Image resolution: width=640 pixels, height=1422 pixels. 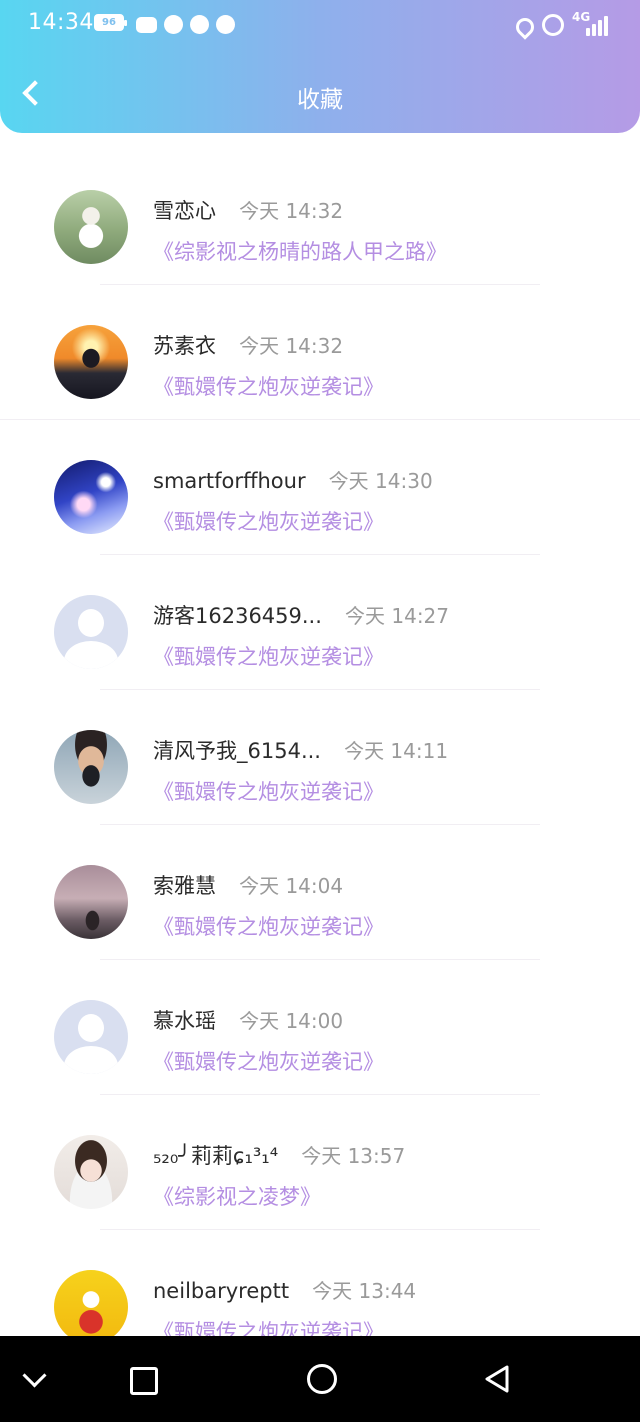 What do you see at coordinates (320, 66) in the screenshot?
I see `app-header: 14:34 96 4G 收藏` at bounding box center [320, 66].